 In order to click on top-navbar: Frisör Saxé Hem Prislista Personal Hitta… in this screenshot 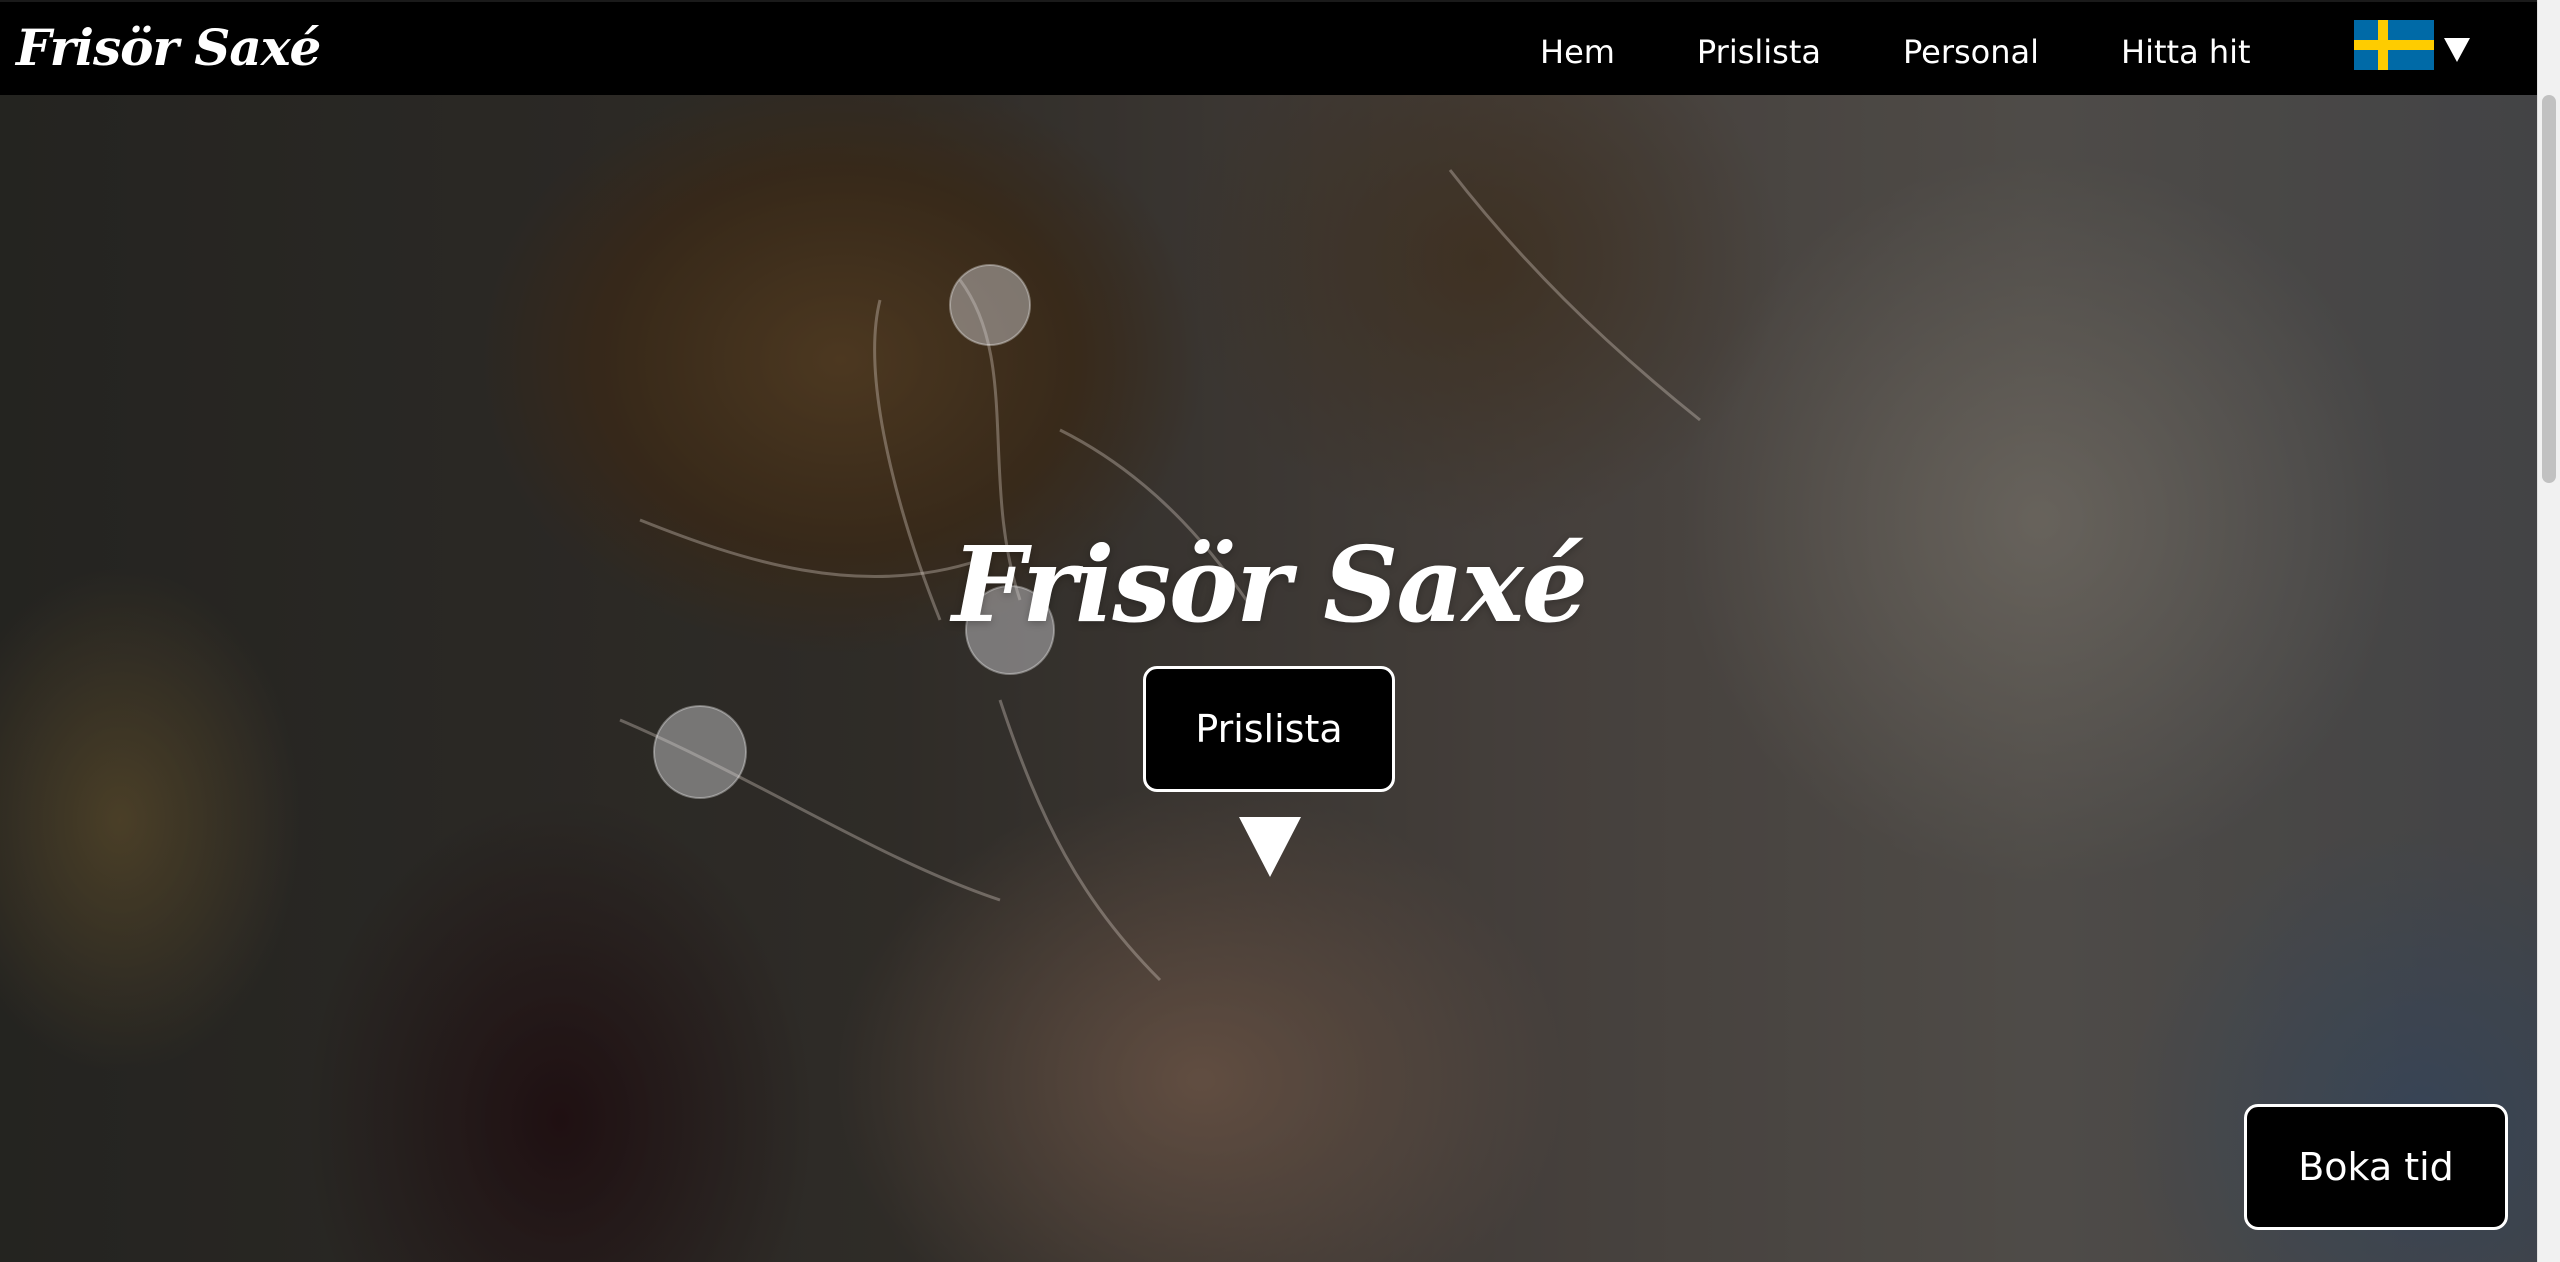, I will do `click(1269, 47)`.